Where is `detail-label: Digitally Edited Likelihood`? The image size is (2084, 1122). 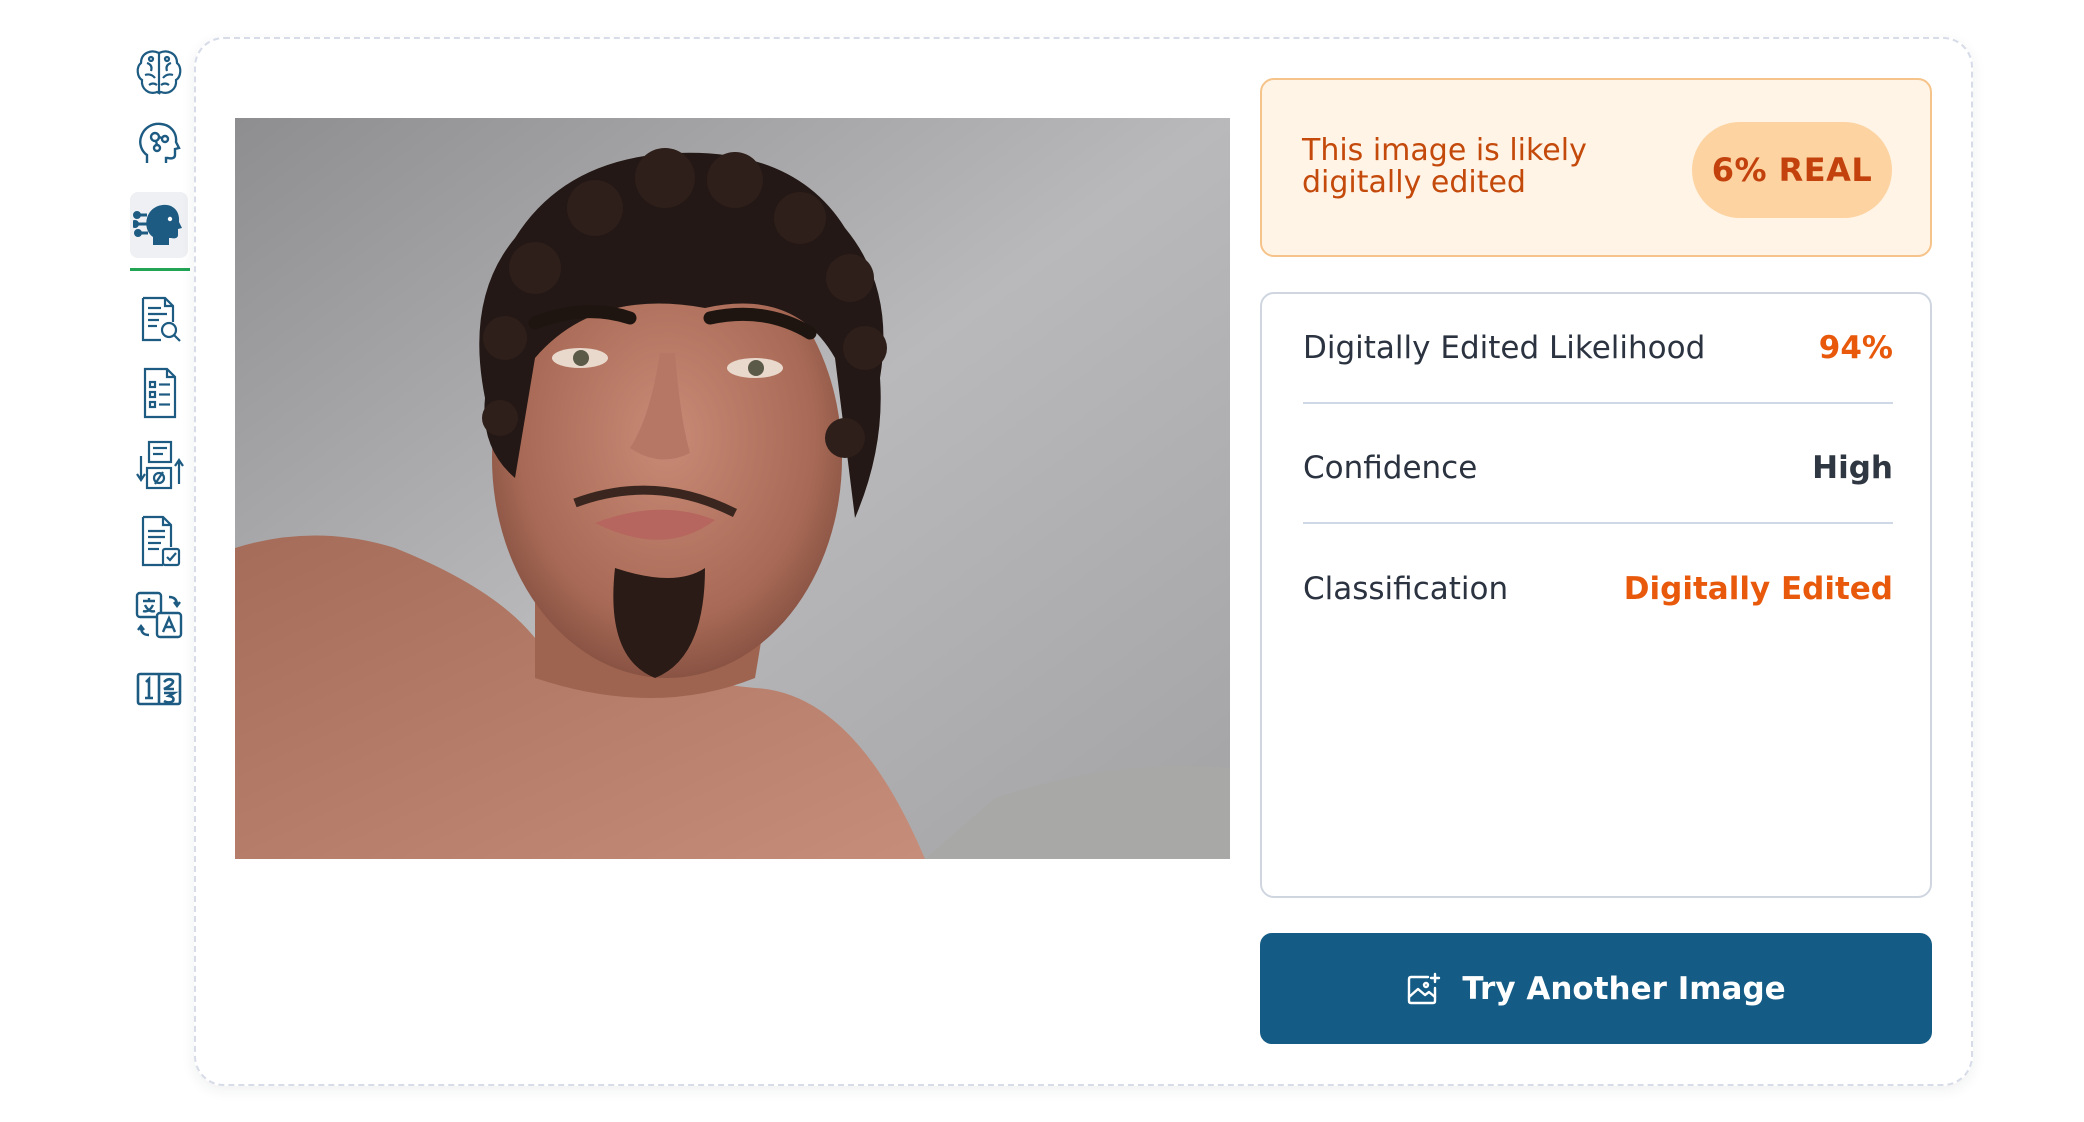
detail-label: Digitally Edited Likelihood is located at coordinates (1504, 348).